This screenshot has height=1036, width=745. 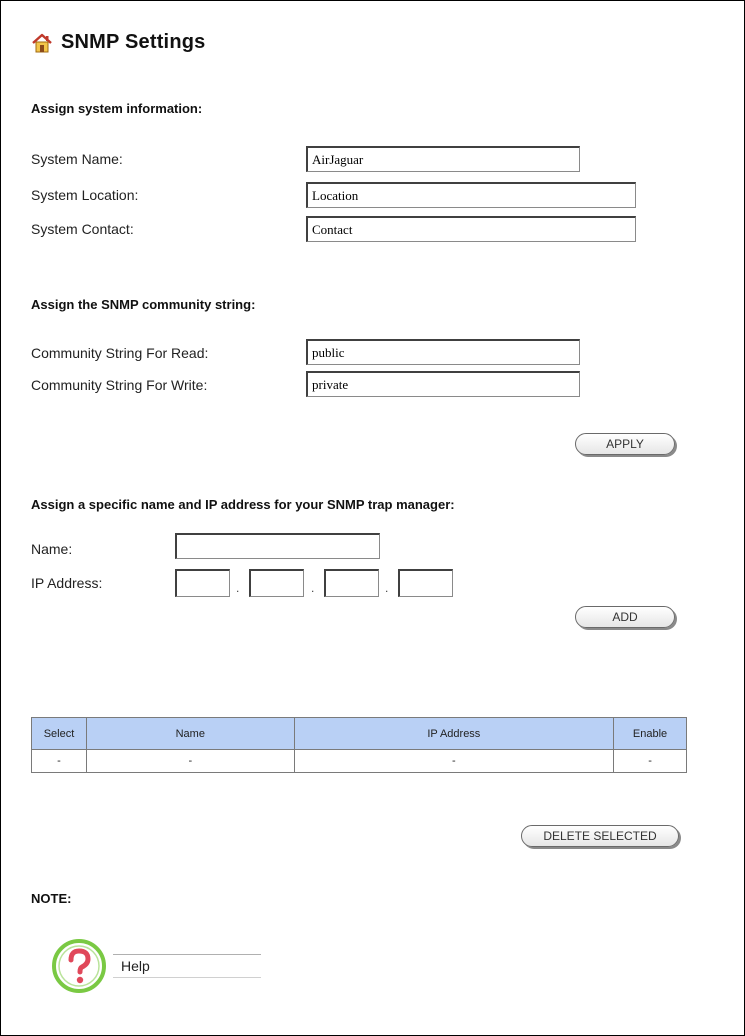 I want to click on system-info-section-title: Assign system information:, so click(x=117, y=108).